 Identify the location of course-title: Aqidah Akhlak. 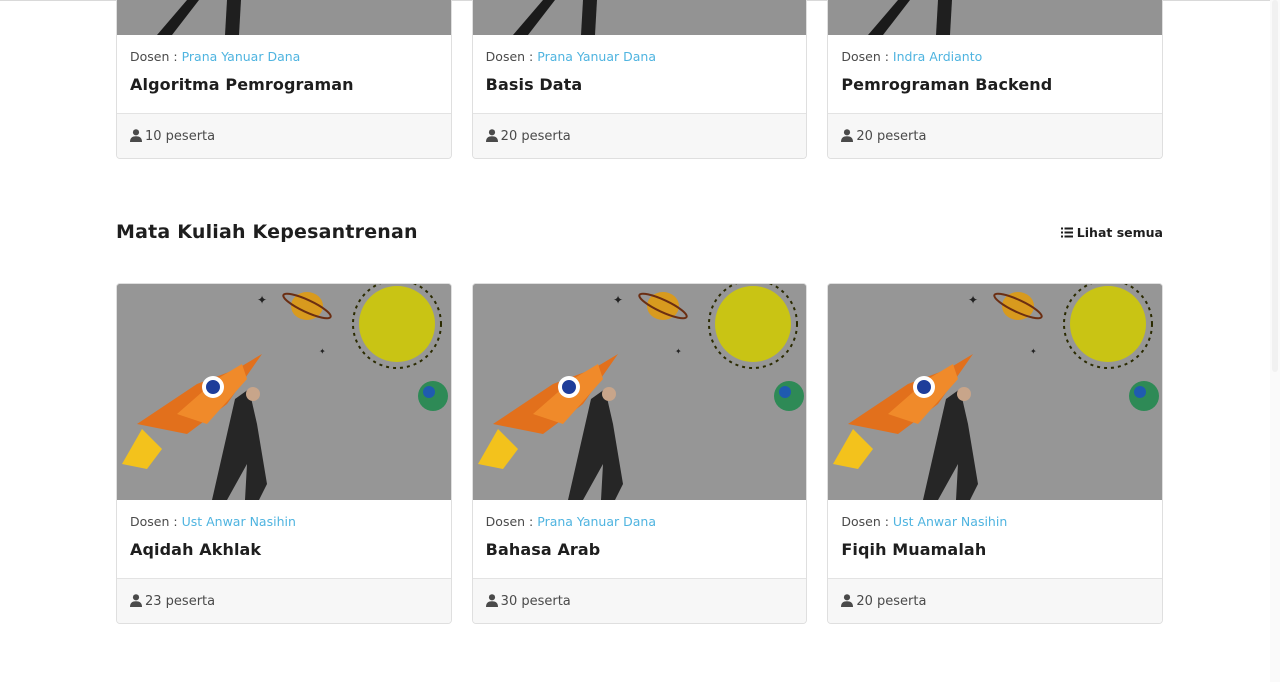
(284, 550).